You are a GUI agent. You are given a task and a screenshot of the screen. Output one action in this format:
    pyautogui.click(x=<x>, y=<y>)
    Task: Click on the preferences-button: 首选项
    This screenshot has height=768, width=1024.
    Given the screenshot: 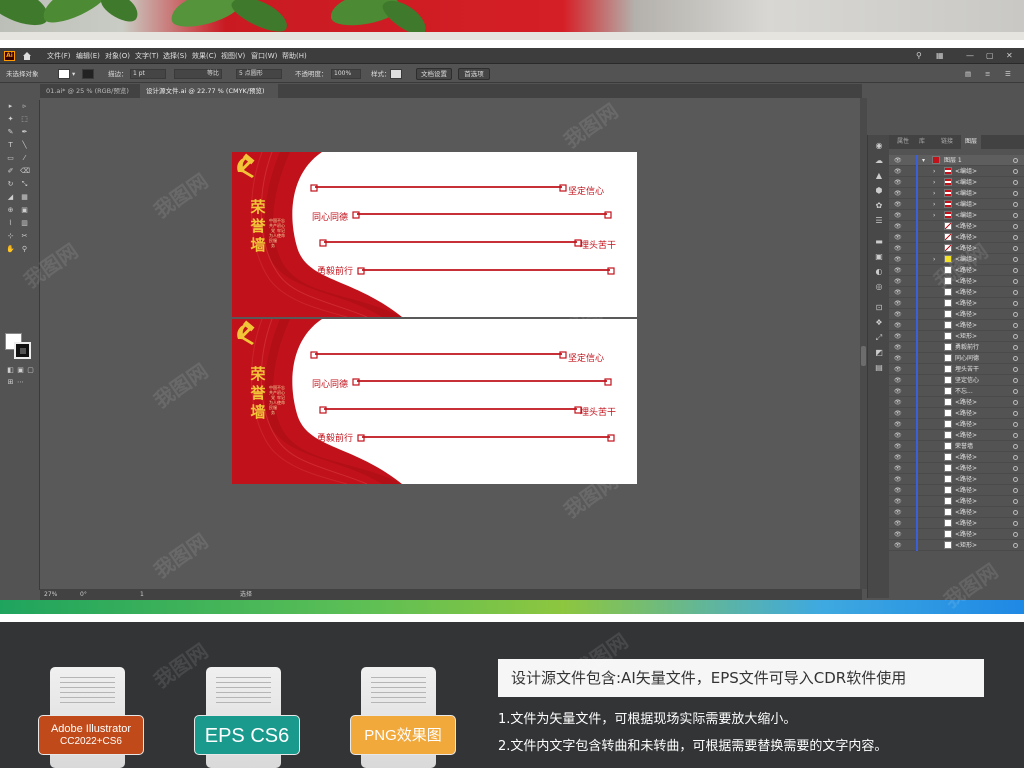 What is the action you would take?
    pyautogui.click(x=474, y=74)
    